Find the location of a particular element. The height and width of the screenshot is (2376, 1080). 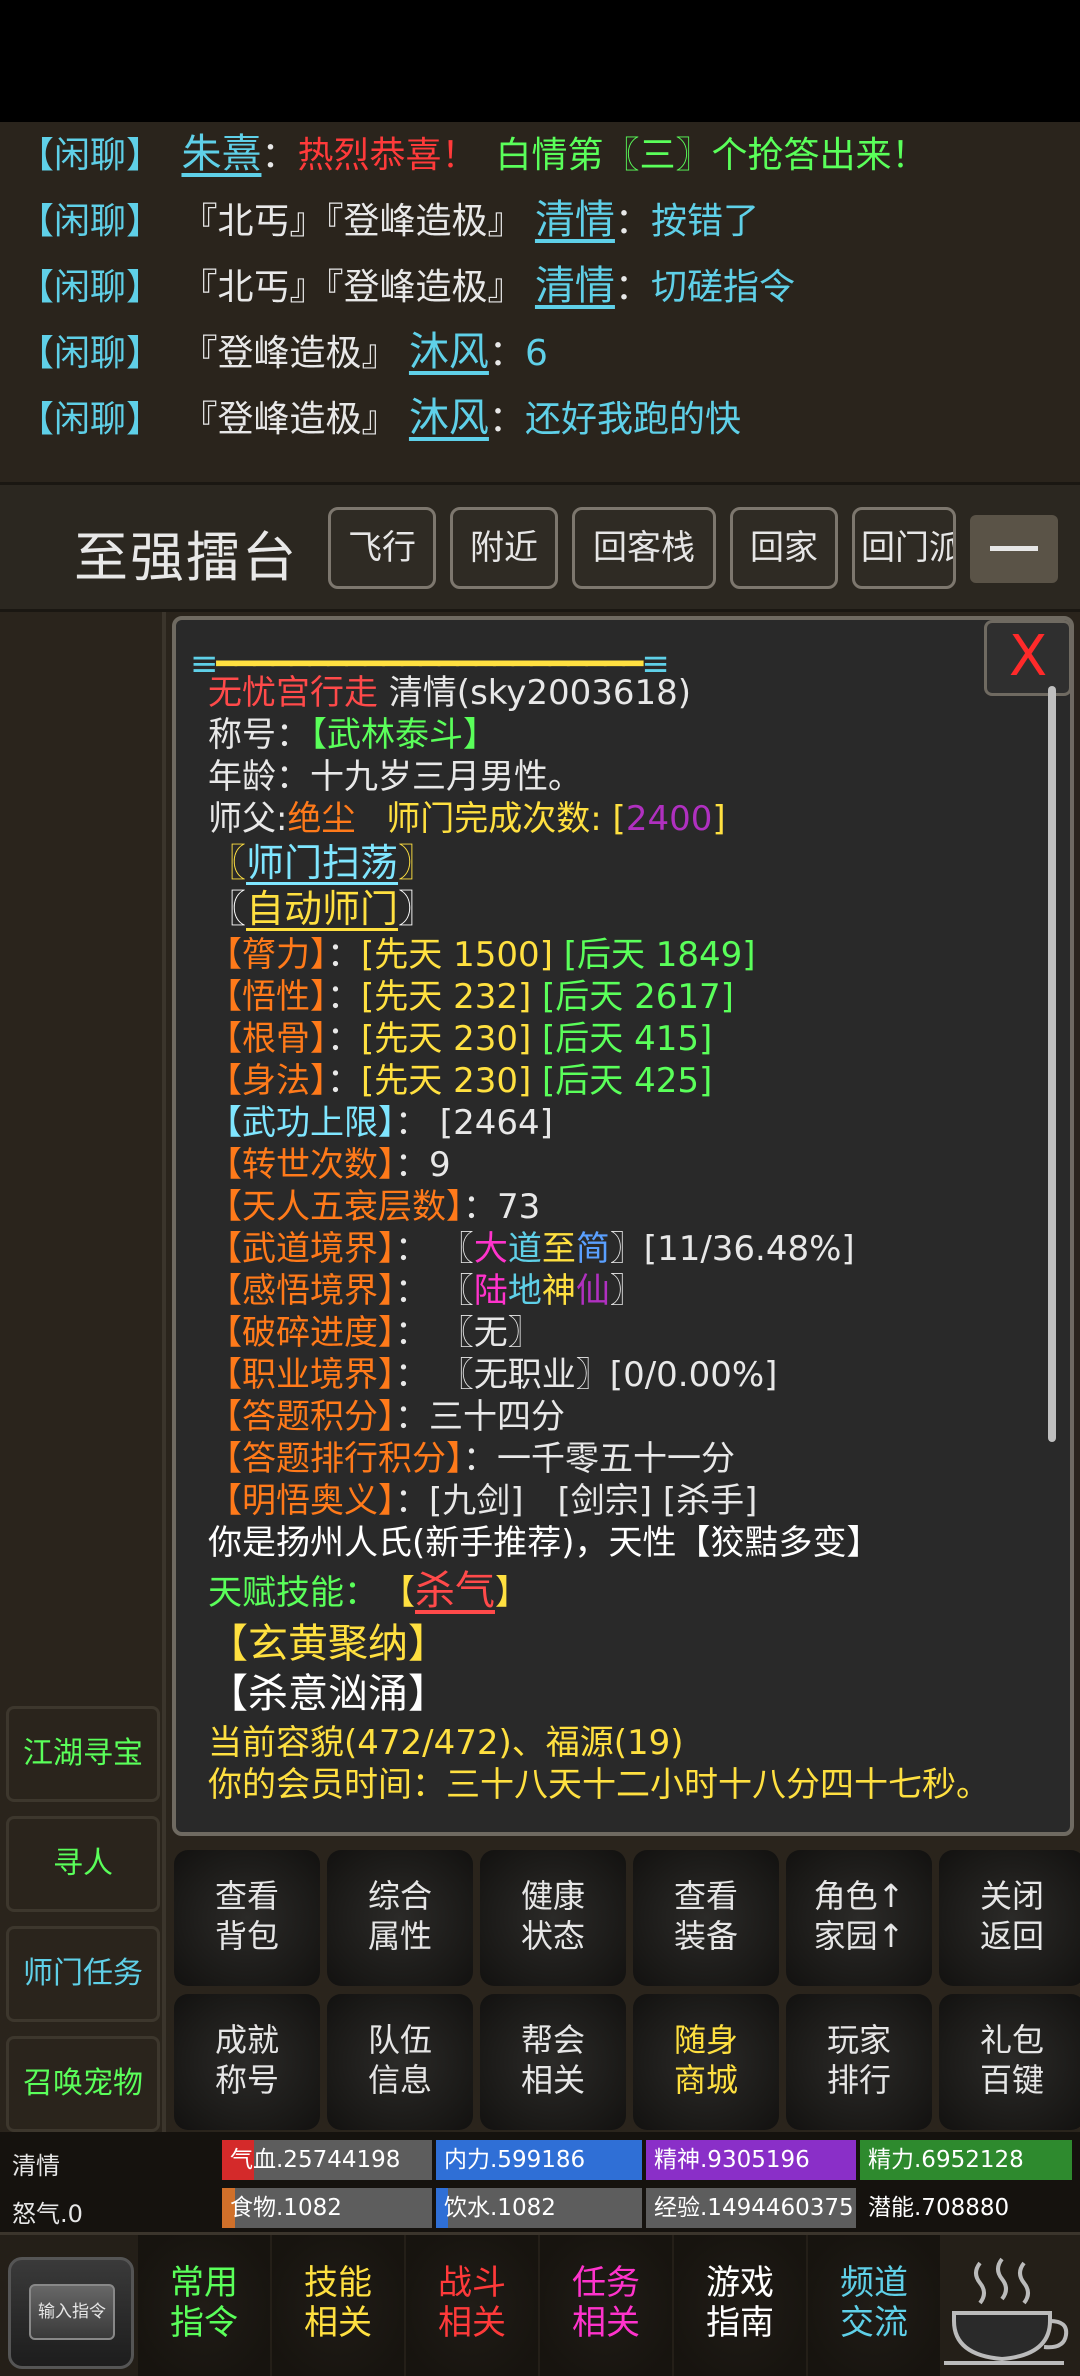

chat-channel-tag: 【闲聊】 is located at coordinates (90, 221).